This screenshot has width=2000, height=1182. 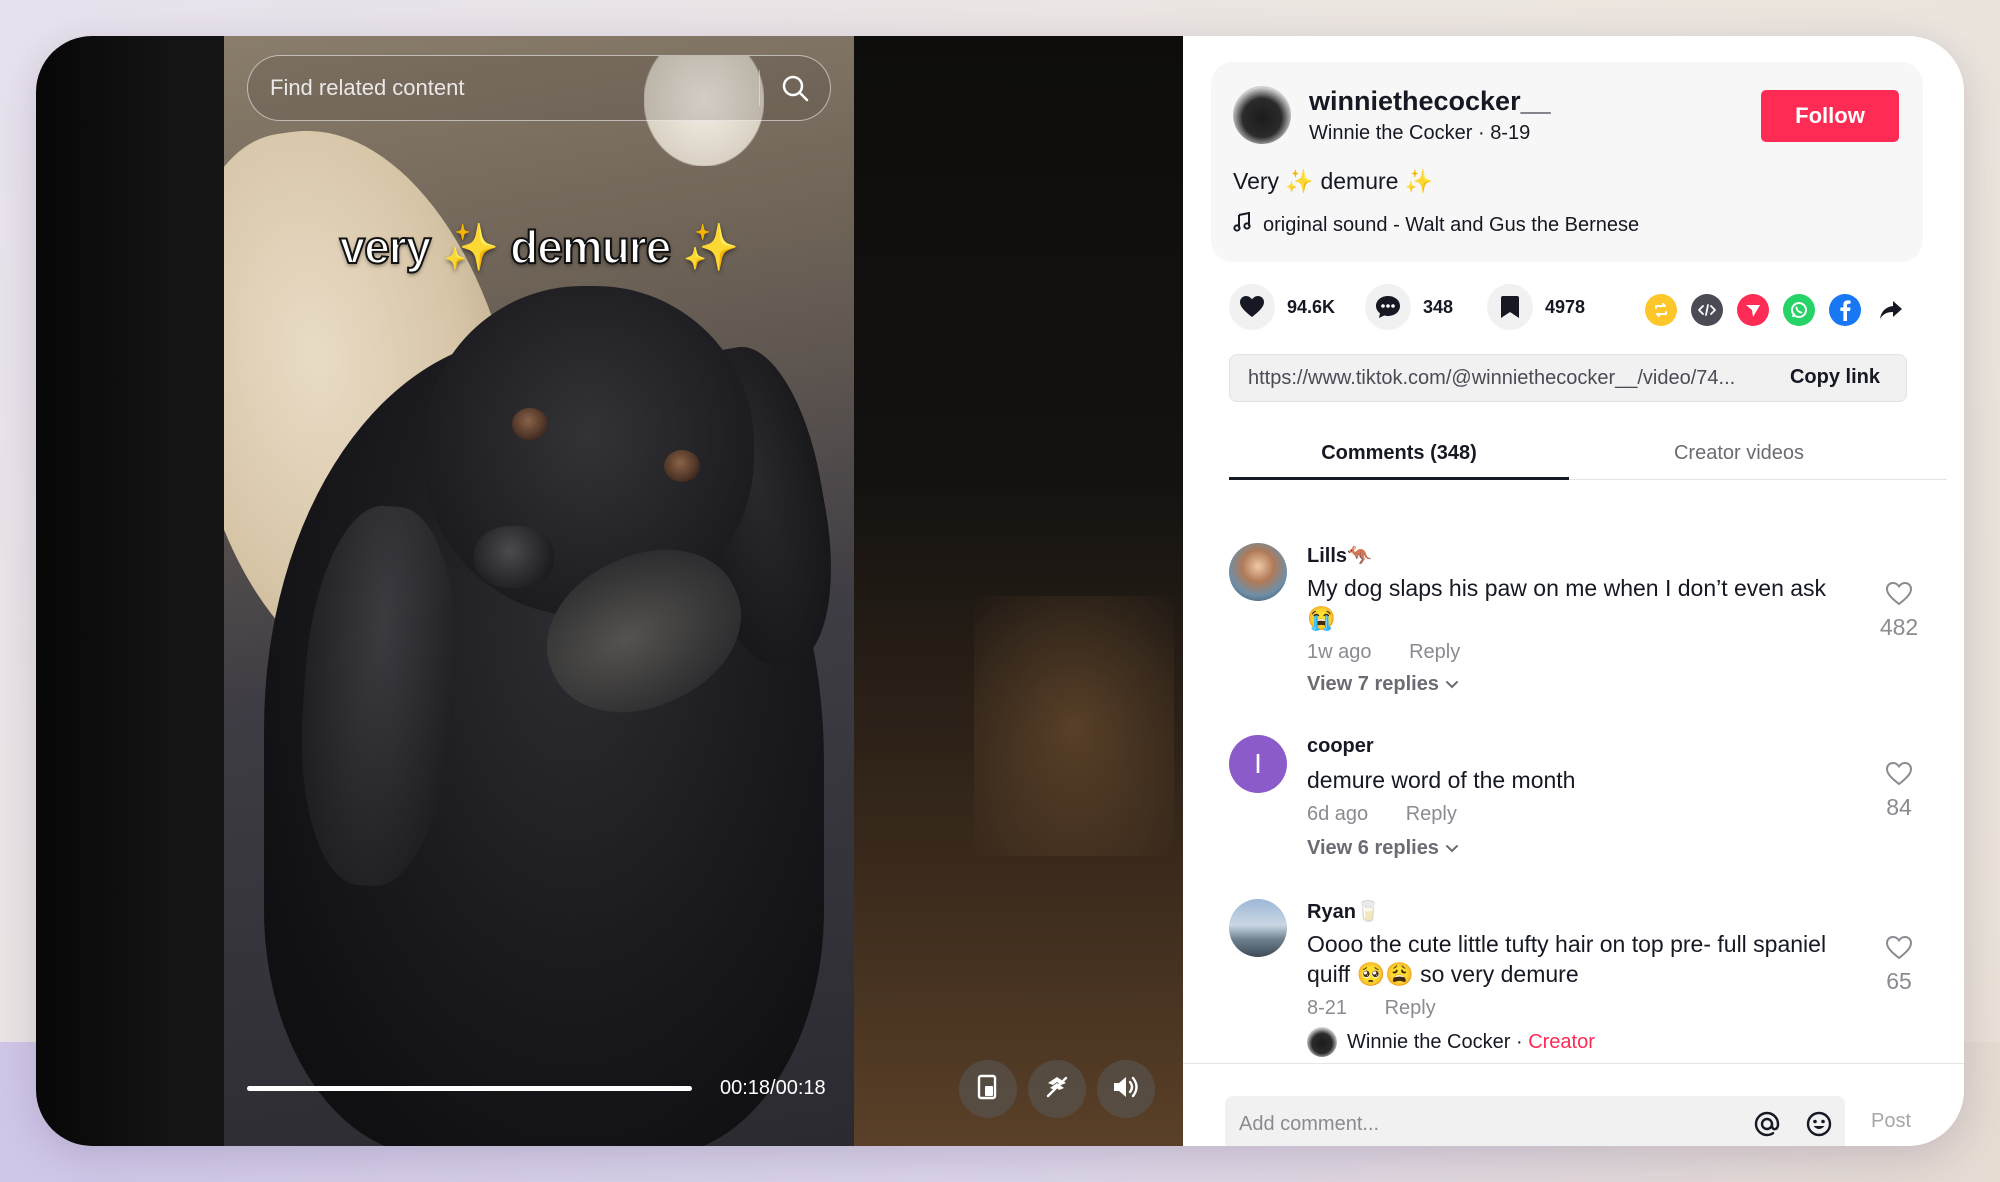 What do you see at coordinates (1282, 307) in the screenshot?
I see `like-action: 94.6K` at bounding box center [1282, 307].